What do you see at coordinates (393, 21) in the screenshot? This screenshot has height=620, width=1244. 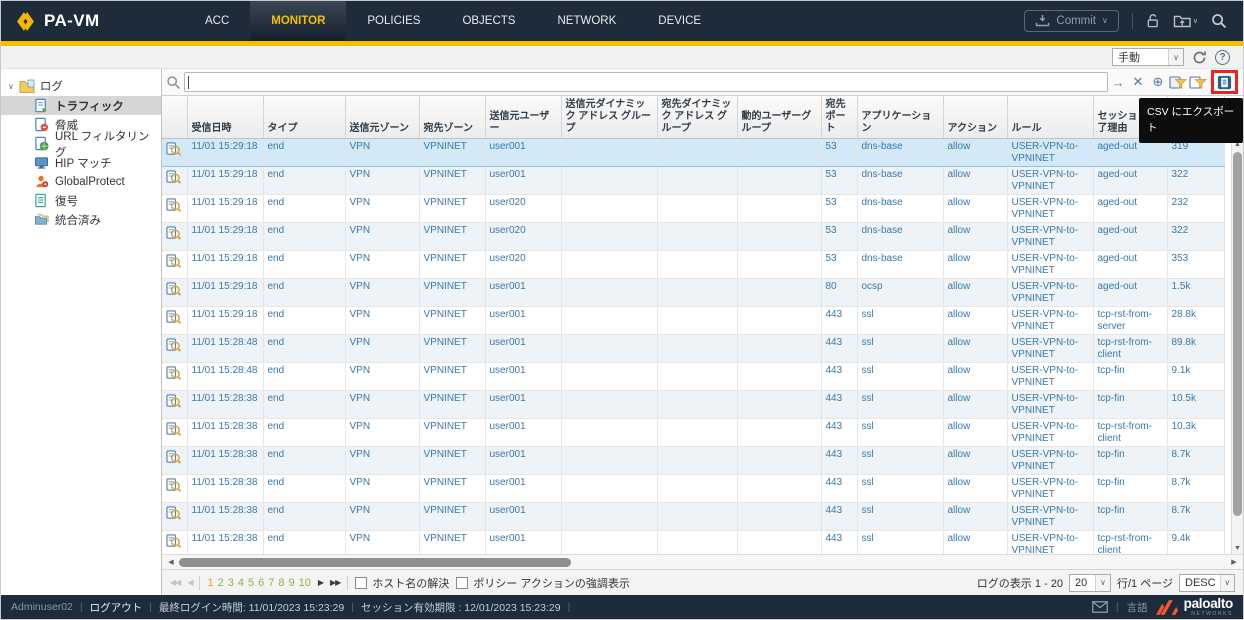 I see `tab-policies: POLICIES` at bounding box center [393, 21].